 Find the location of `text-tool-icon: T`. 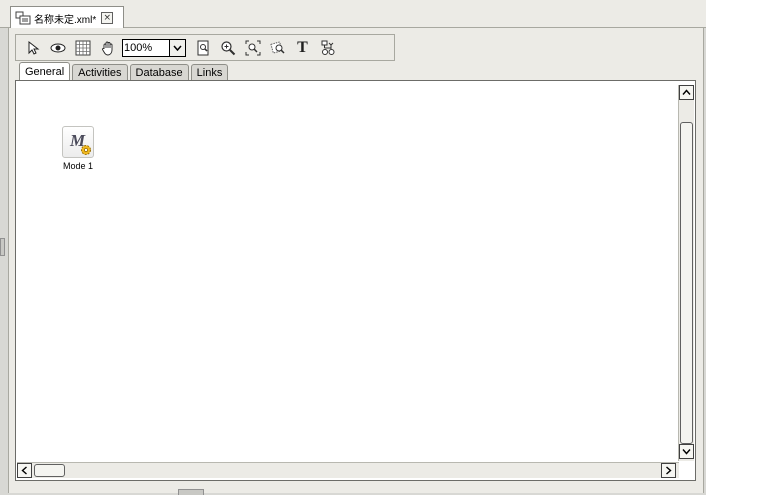

text-tool-icon: T is located at coordinates (302, 48).